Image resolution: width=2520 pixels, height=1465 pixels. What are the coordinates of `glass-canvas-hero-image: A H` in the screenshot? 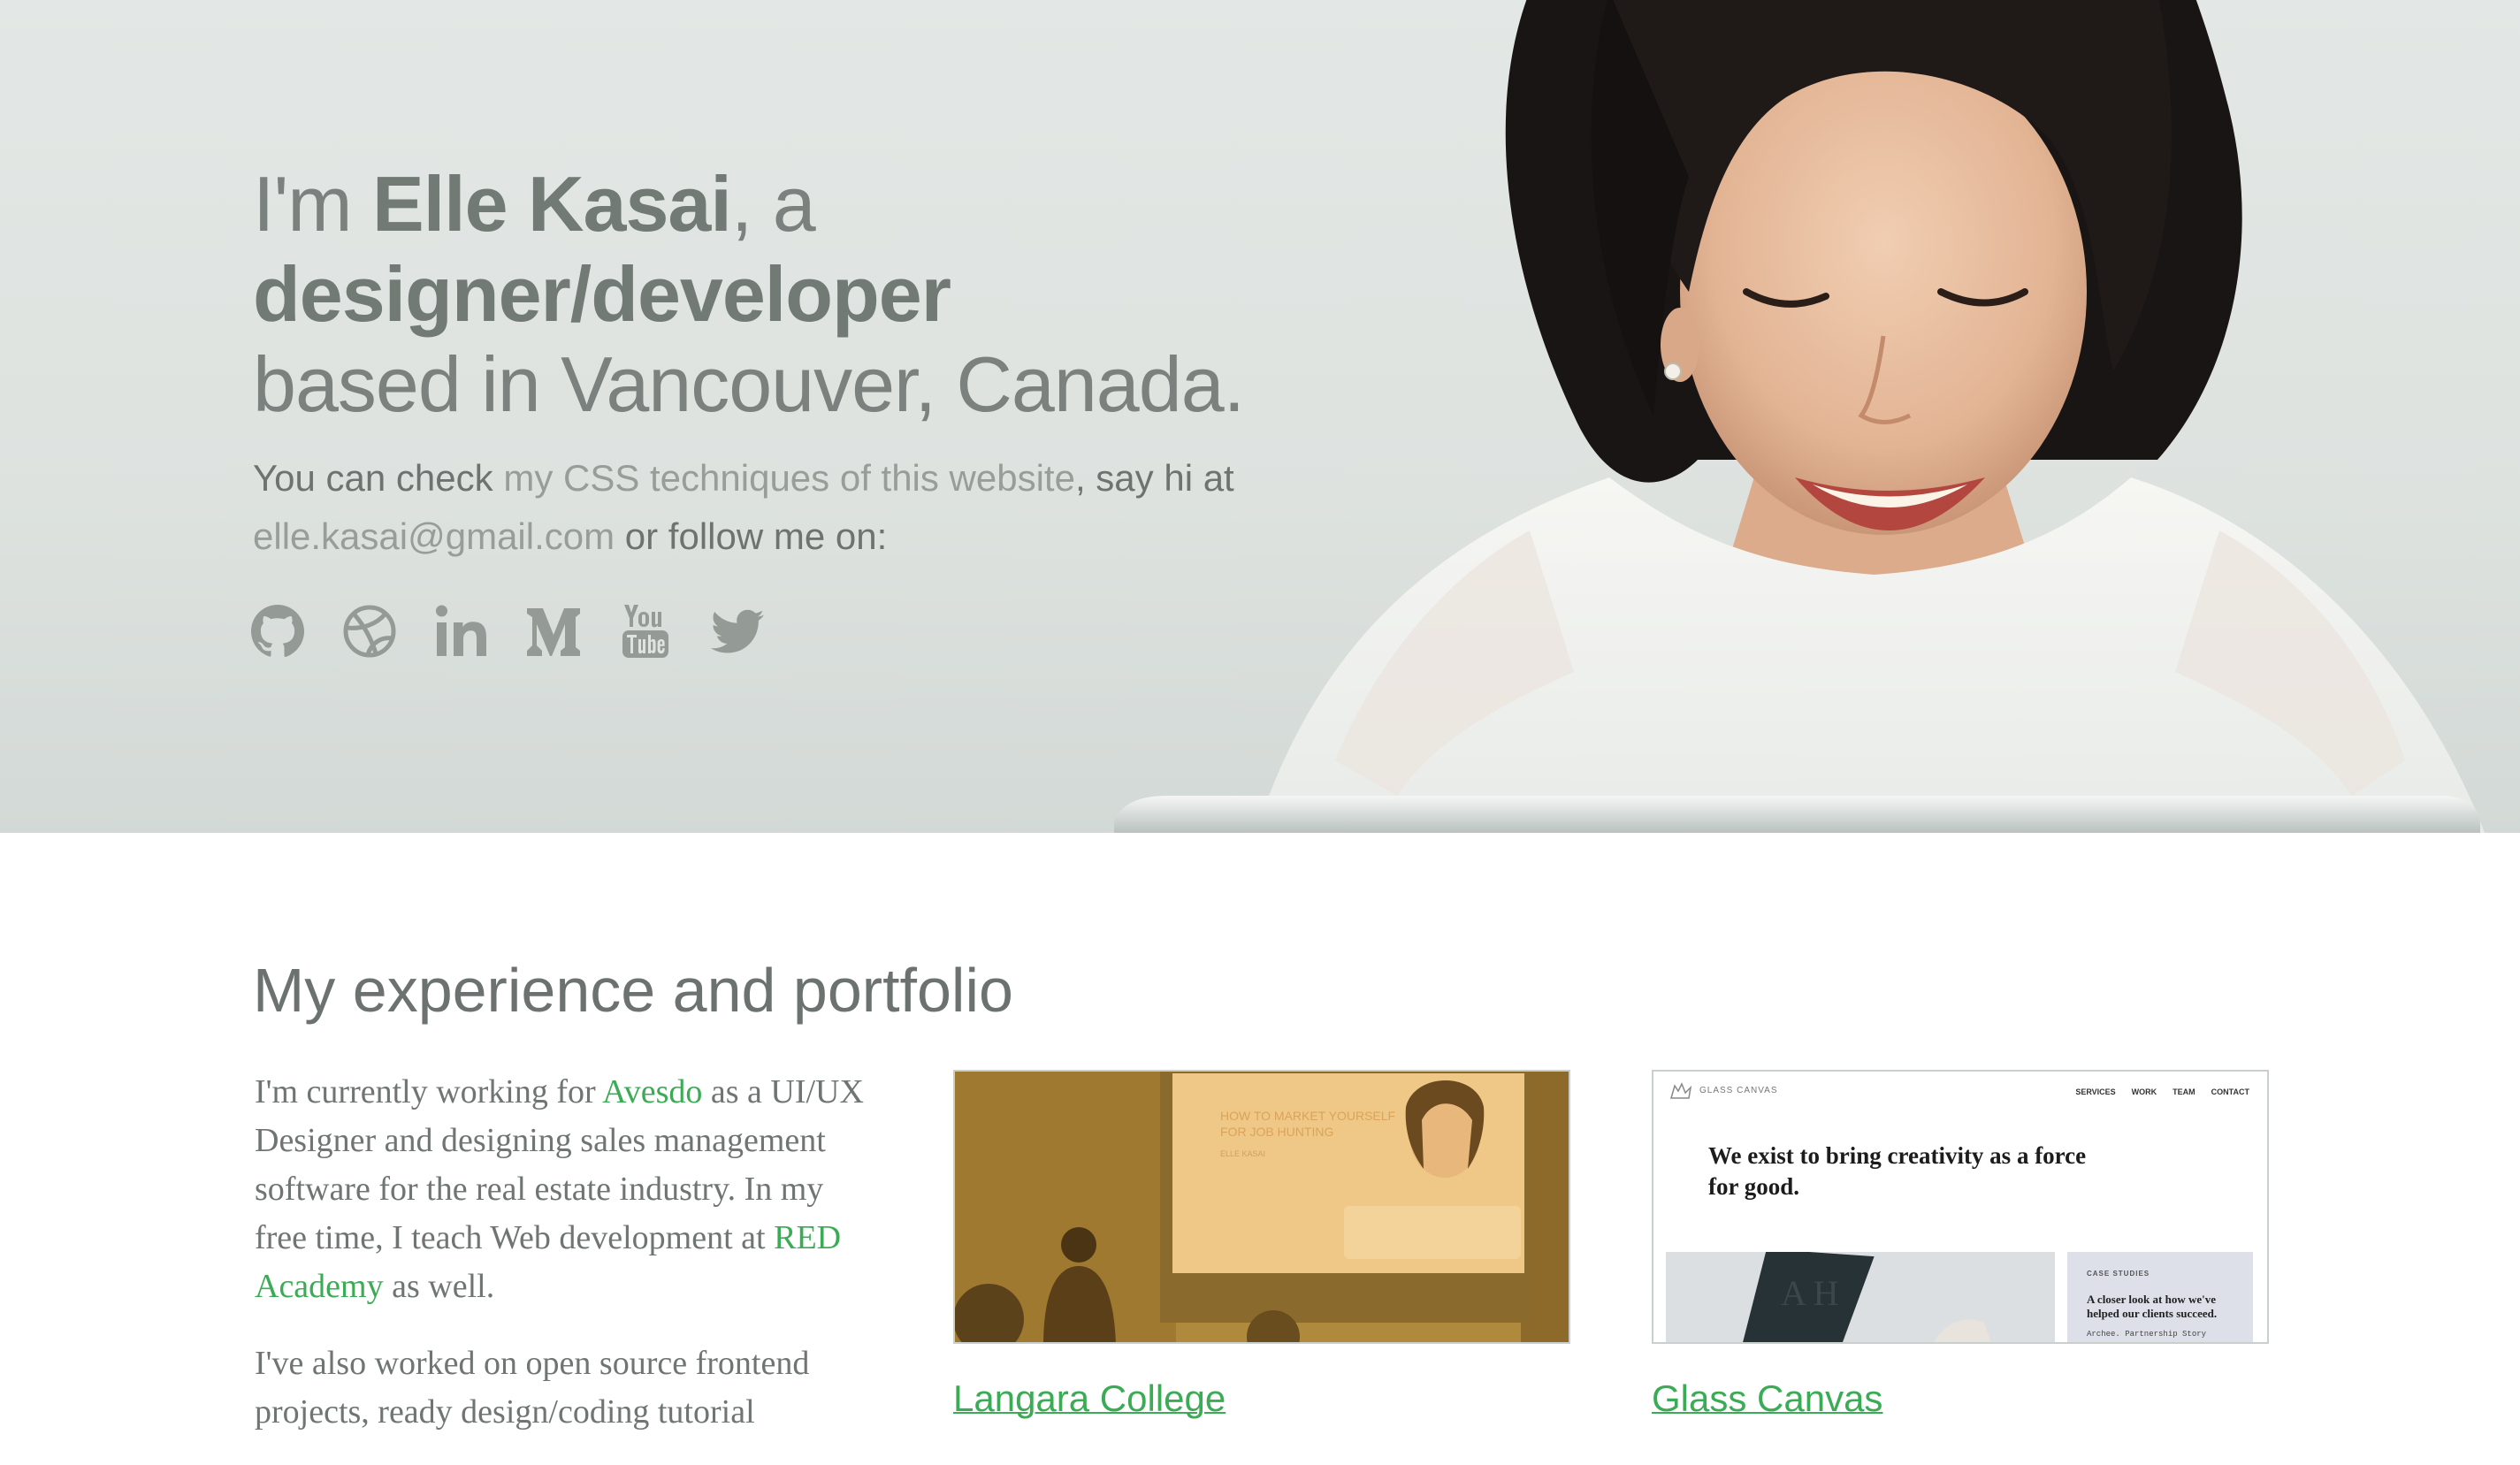 It's located at (1860, 1297).